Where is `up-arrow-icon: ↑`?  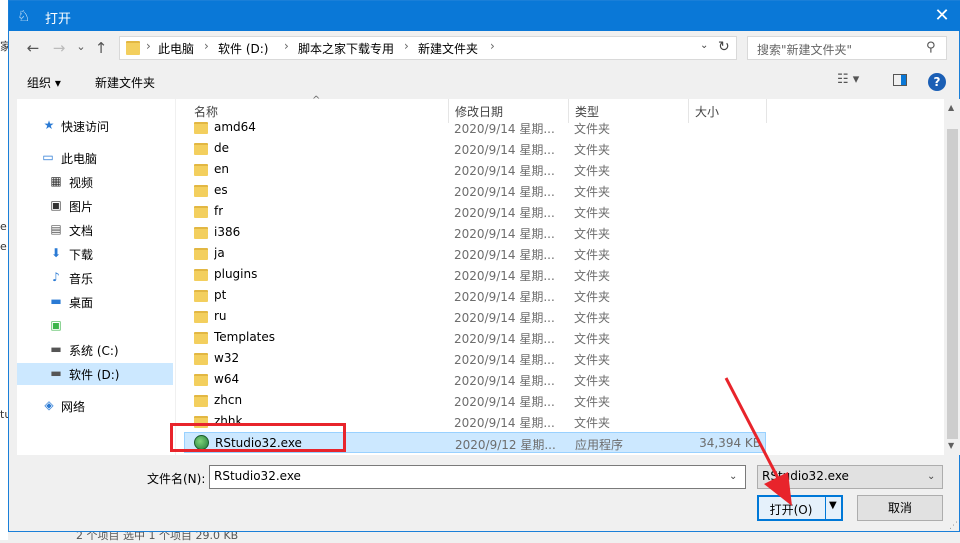
up-arrow-icon: ↑ is located at coordinates (101, 48).